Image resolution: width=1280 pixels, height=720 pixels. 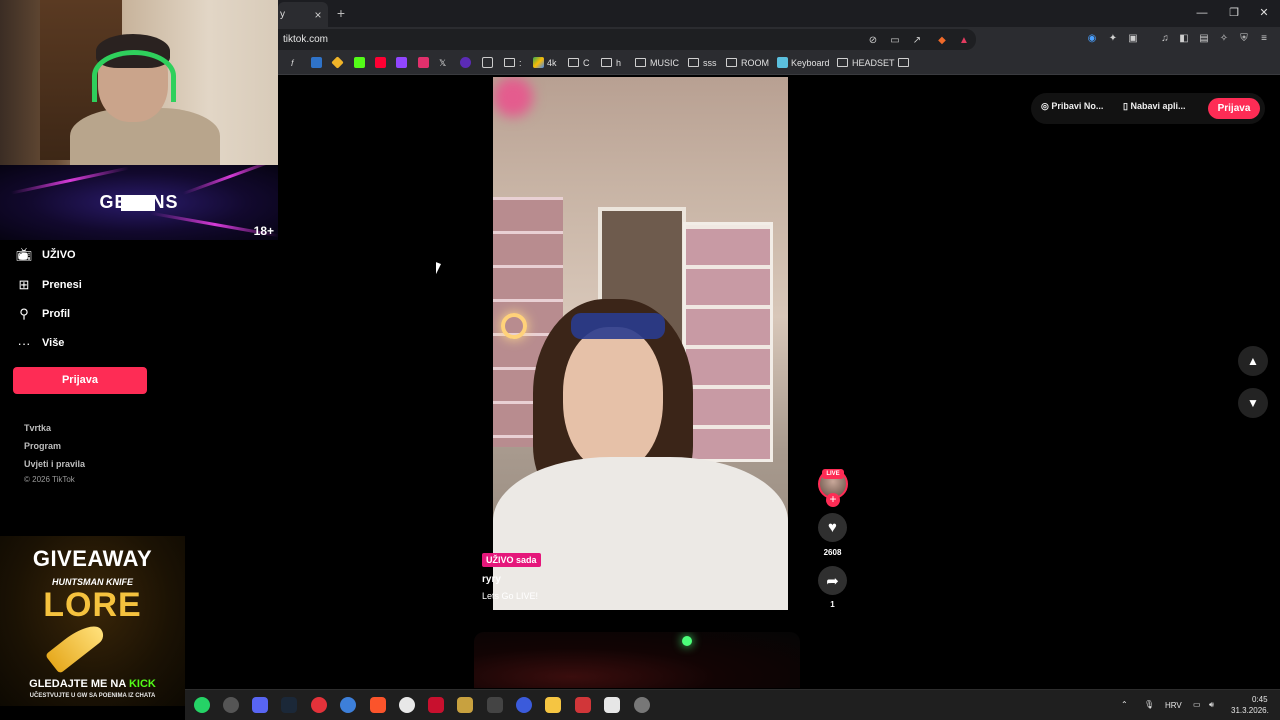 What do you see at coordinates (702, 63) in the screenshot?
I see `bookmark-sss: sss` at bounding box center [702, 63].